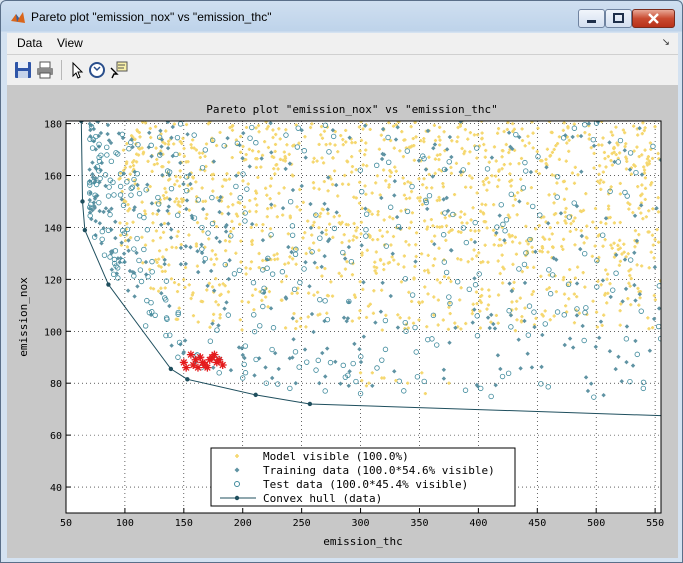 The image size is (683, 563). What do you see at coordinates (70, 43) in the screenshot?
I see `menu-view: View` at bounding box center [70, 43].